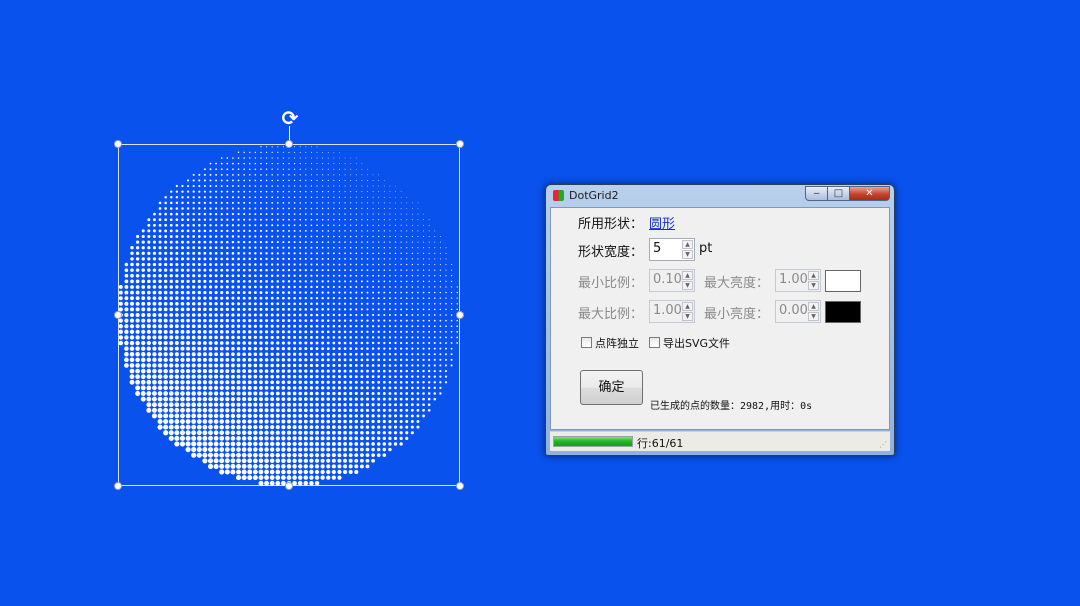 The height and width of the screenshot is (606, 1080). What do you see at coordinates (687, 244) in the screenshot?
I see `width-up-arrow-icon: ▲` at bounding box center [687, 244].